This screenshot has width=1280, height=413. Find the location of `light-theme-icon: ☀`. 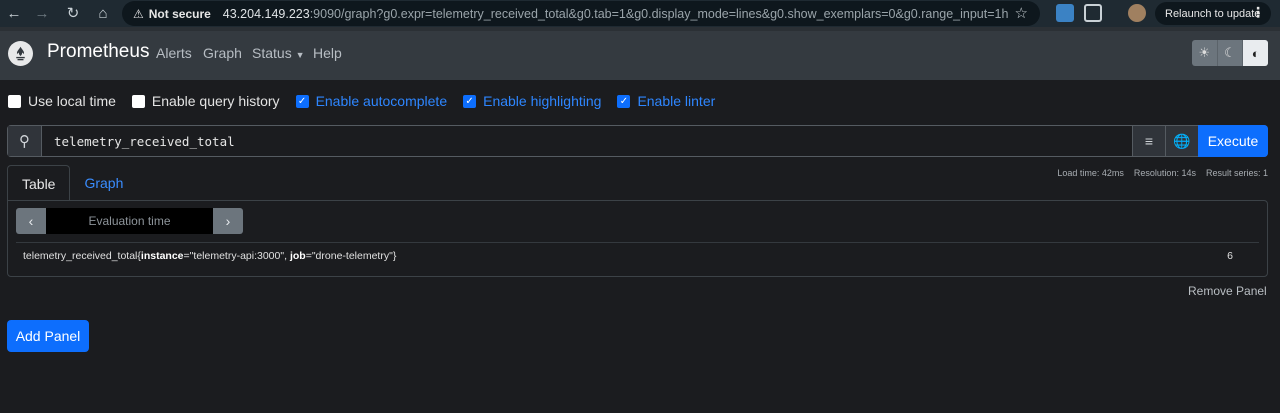

light-theme-icon: ☀ is located at coordinates (1204, 53).